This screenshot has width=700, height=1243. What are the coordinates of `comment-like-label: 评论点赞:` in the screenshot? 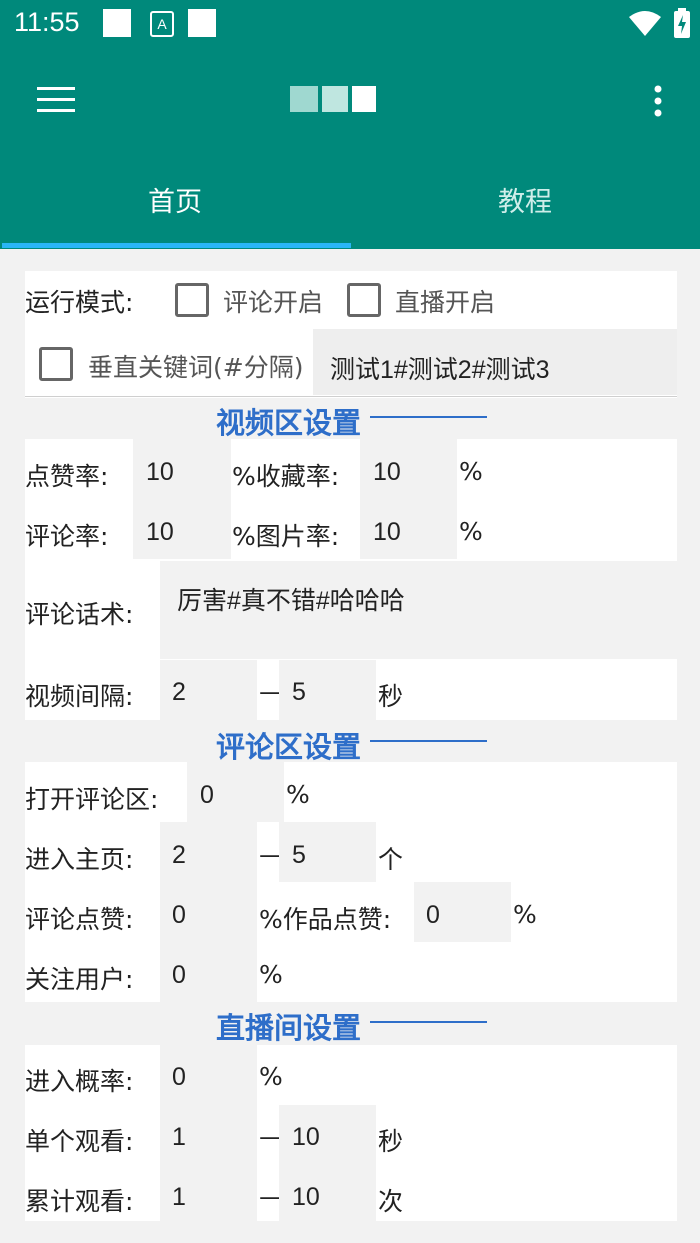 It's located at (79, 919).